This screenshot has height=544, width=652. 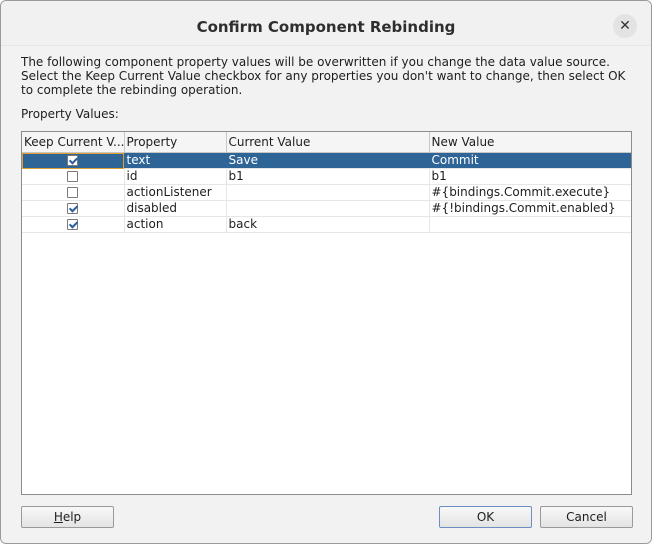 I want to click on new-value-cell: #{!bindings.Commit.enabled}, so click(x=530, y=208).